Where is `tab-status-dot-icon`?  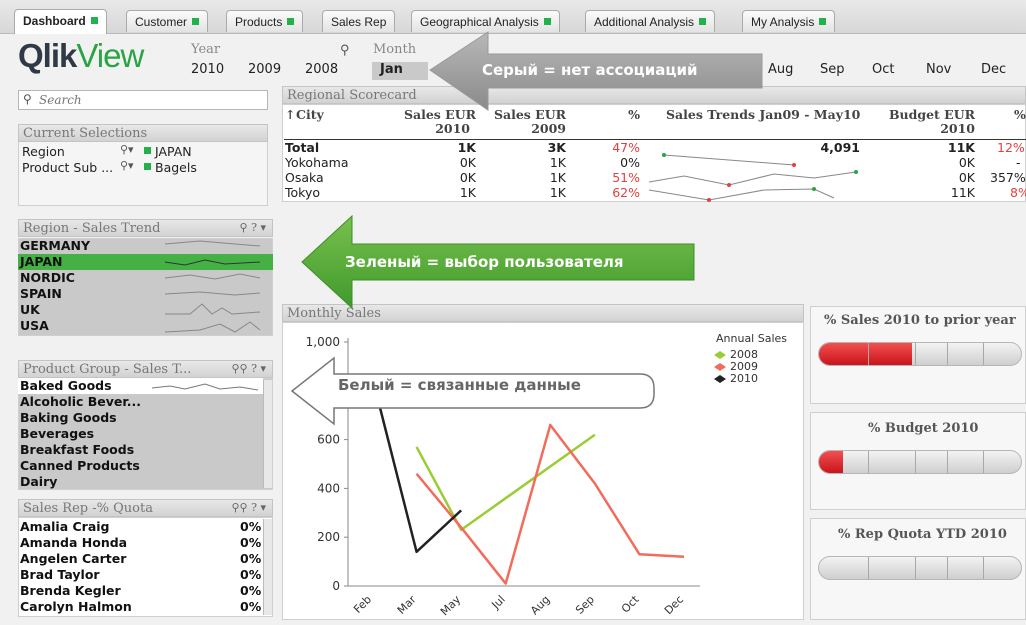 tab-status-dot-icon is located at coordinates (823, 21).